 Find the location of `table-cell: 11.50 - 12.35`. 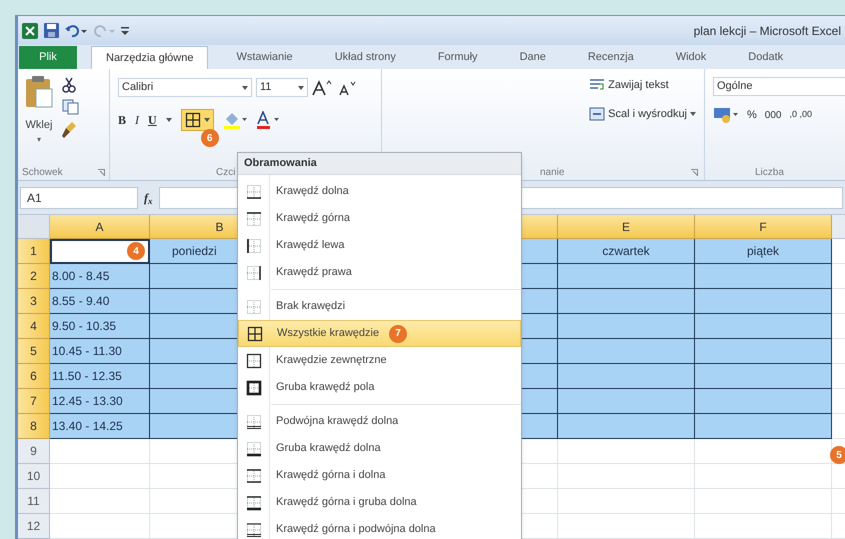

table-cell: 11.50 - 12.35 is located at coordinates (100, 376).